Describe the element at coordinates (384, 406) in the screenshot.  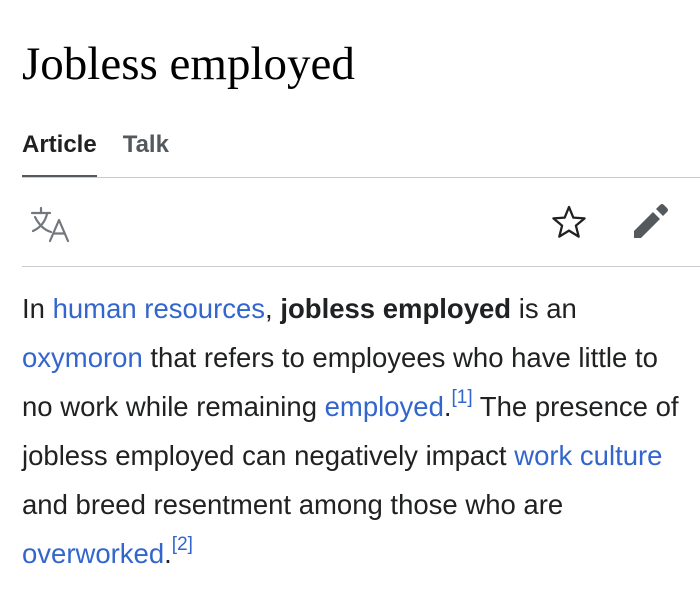
I see `link-employed: employed` at that location.